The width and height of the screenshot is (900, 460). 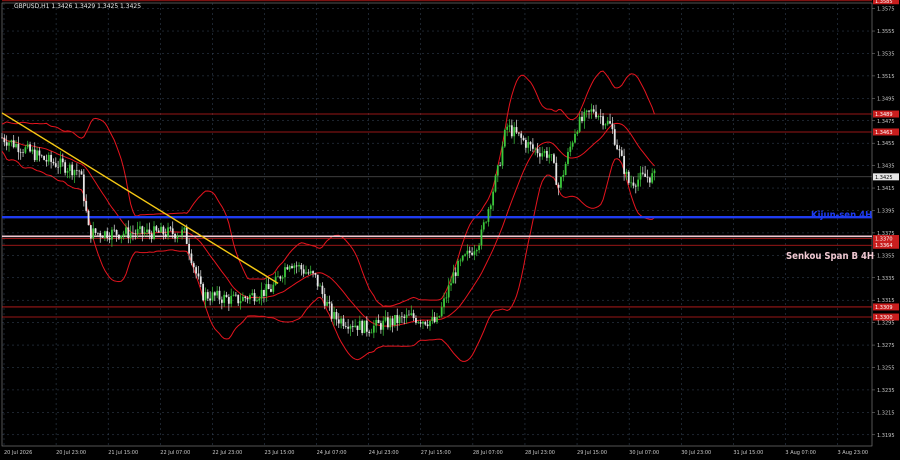 I want to click on current-price-label: 1.3425, so click(x=884, y=178).